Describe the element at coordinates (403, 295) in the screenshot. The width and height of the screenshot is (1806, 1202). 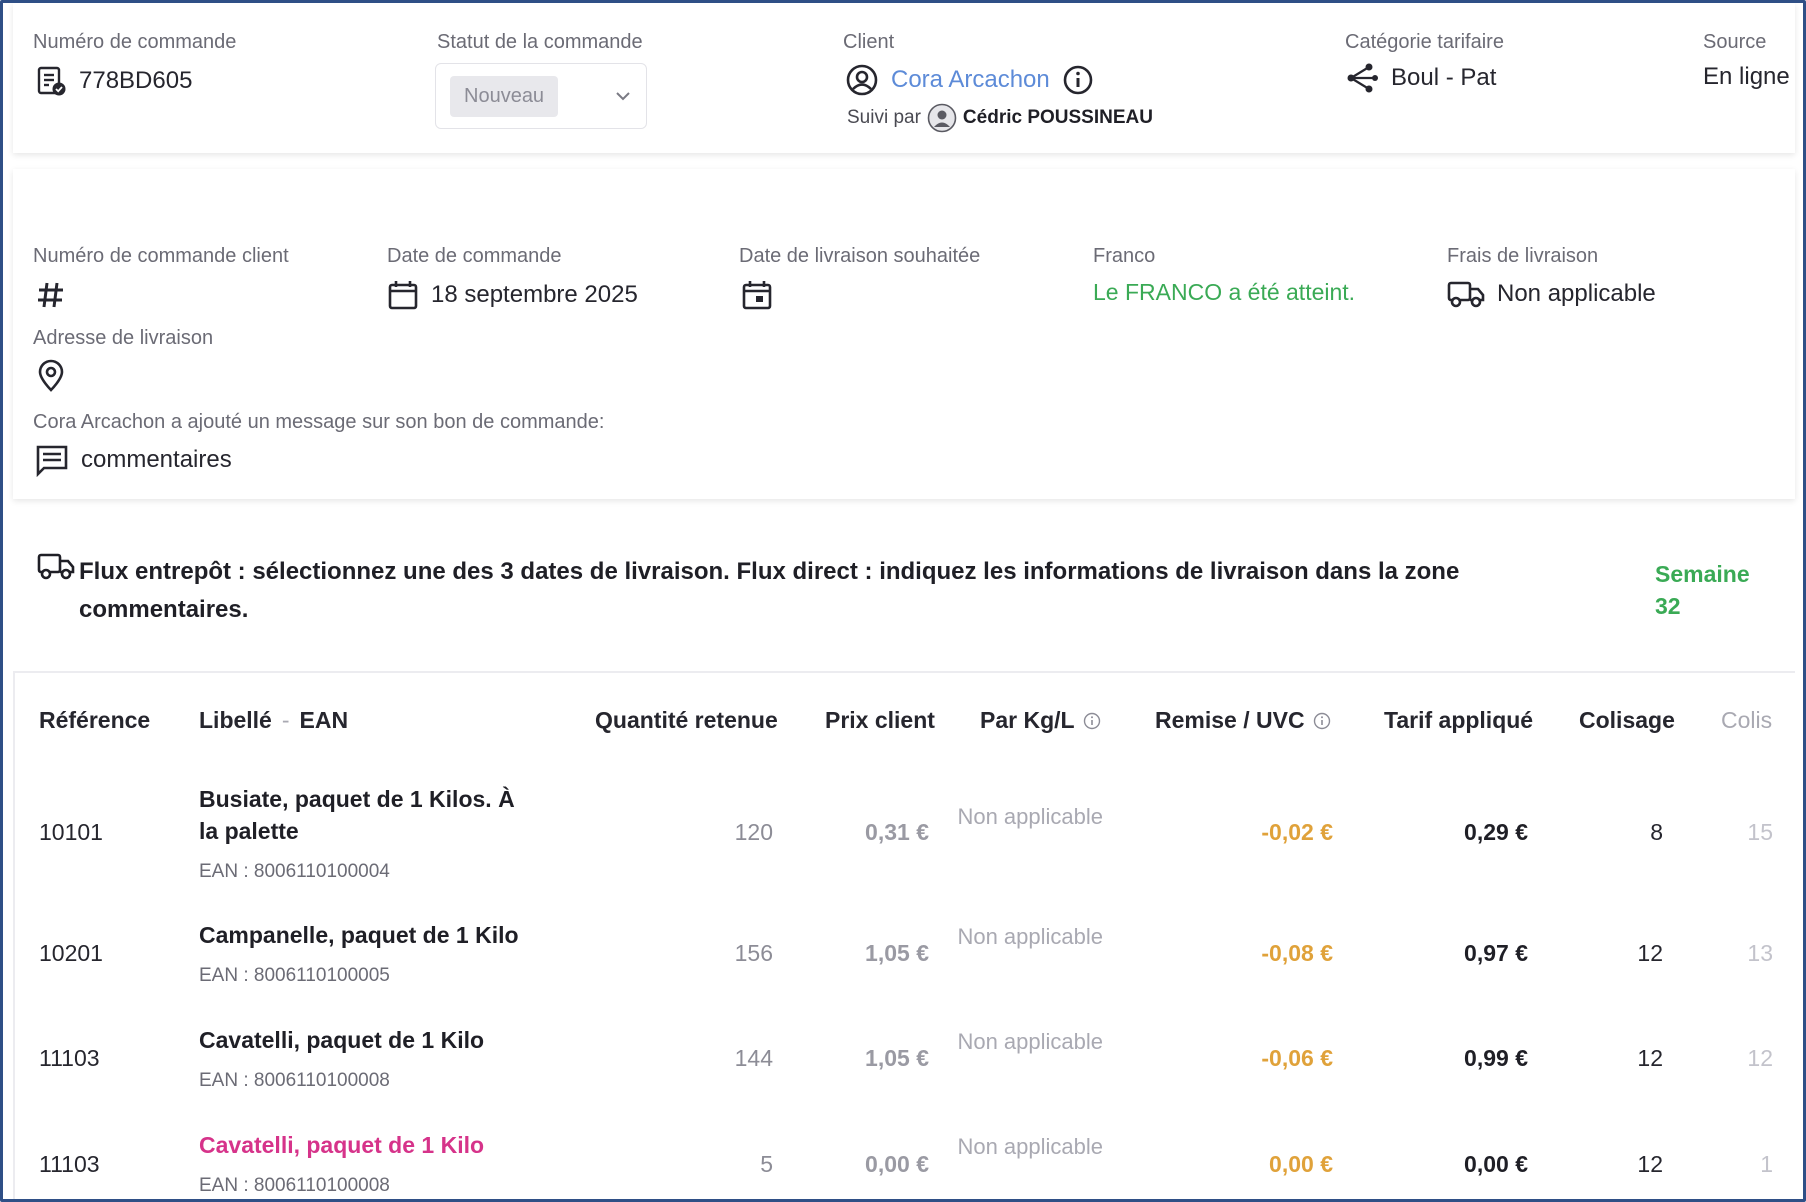
I see `calendar-icon` at that location.